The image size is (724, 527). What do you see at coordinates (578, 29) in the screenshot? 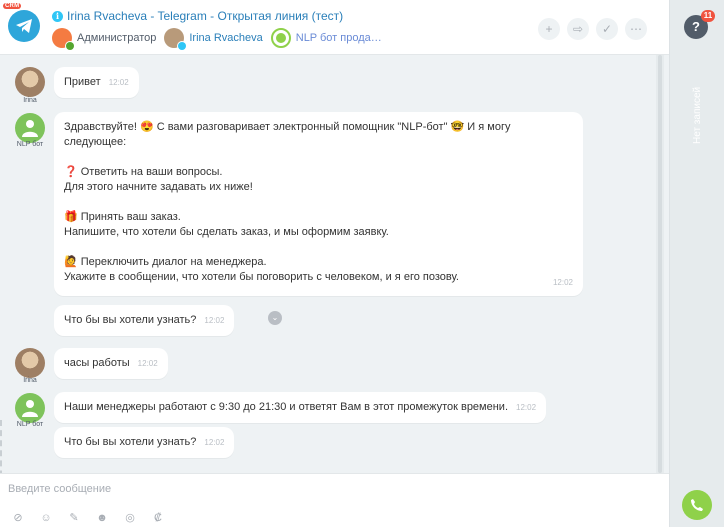
I see `forward-icon: ⇨` at bounding box center [578, 29].